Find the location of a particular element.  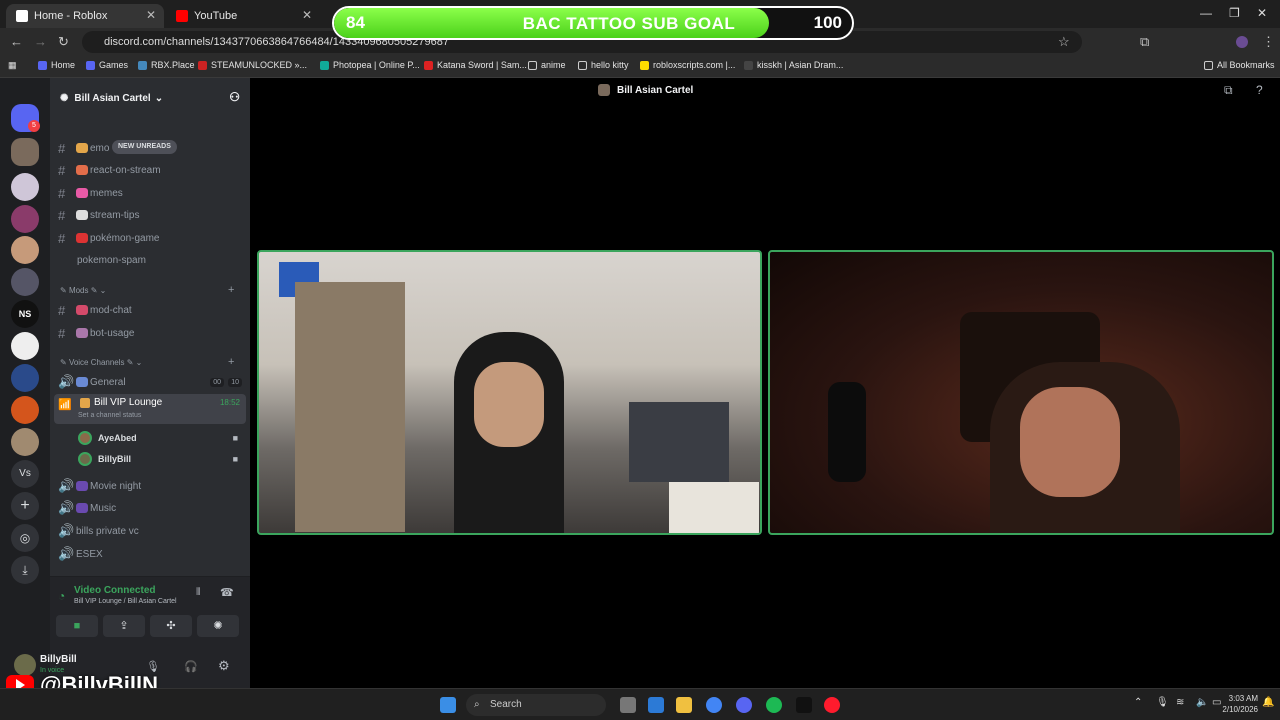

clock-date: 2/10/2026 is located at coordinates (1235, 709).